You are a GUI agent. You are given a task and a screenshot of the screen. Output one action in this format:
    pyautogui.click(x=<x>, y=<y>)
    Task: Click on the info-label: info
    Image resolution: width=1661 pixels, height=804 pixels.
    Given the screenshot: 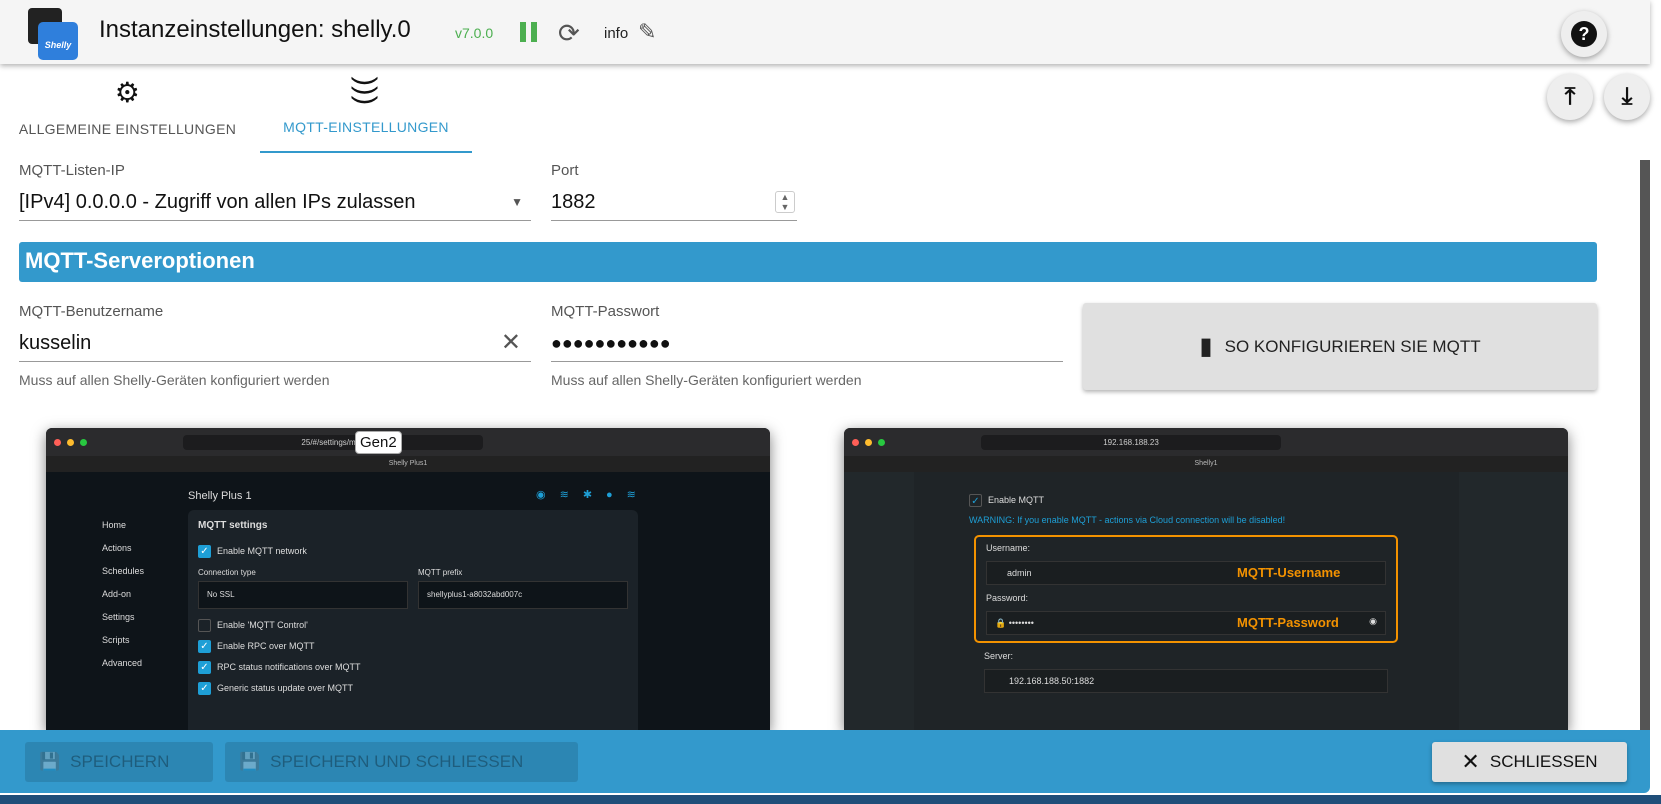 What is the action you would take?
    pyautogui.click(x=616, y=33)
    